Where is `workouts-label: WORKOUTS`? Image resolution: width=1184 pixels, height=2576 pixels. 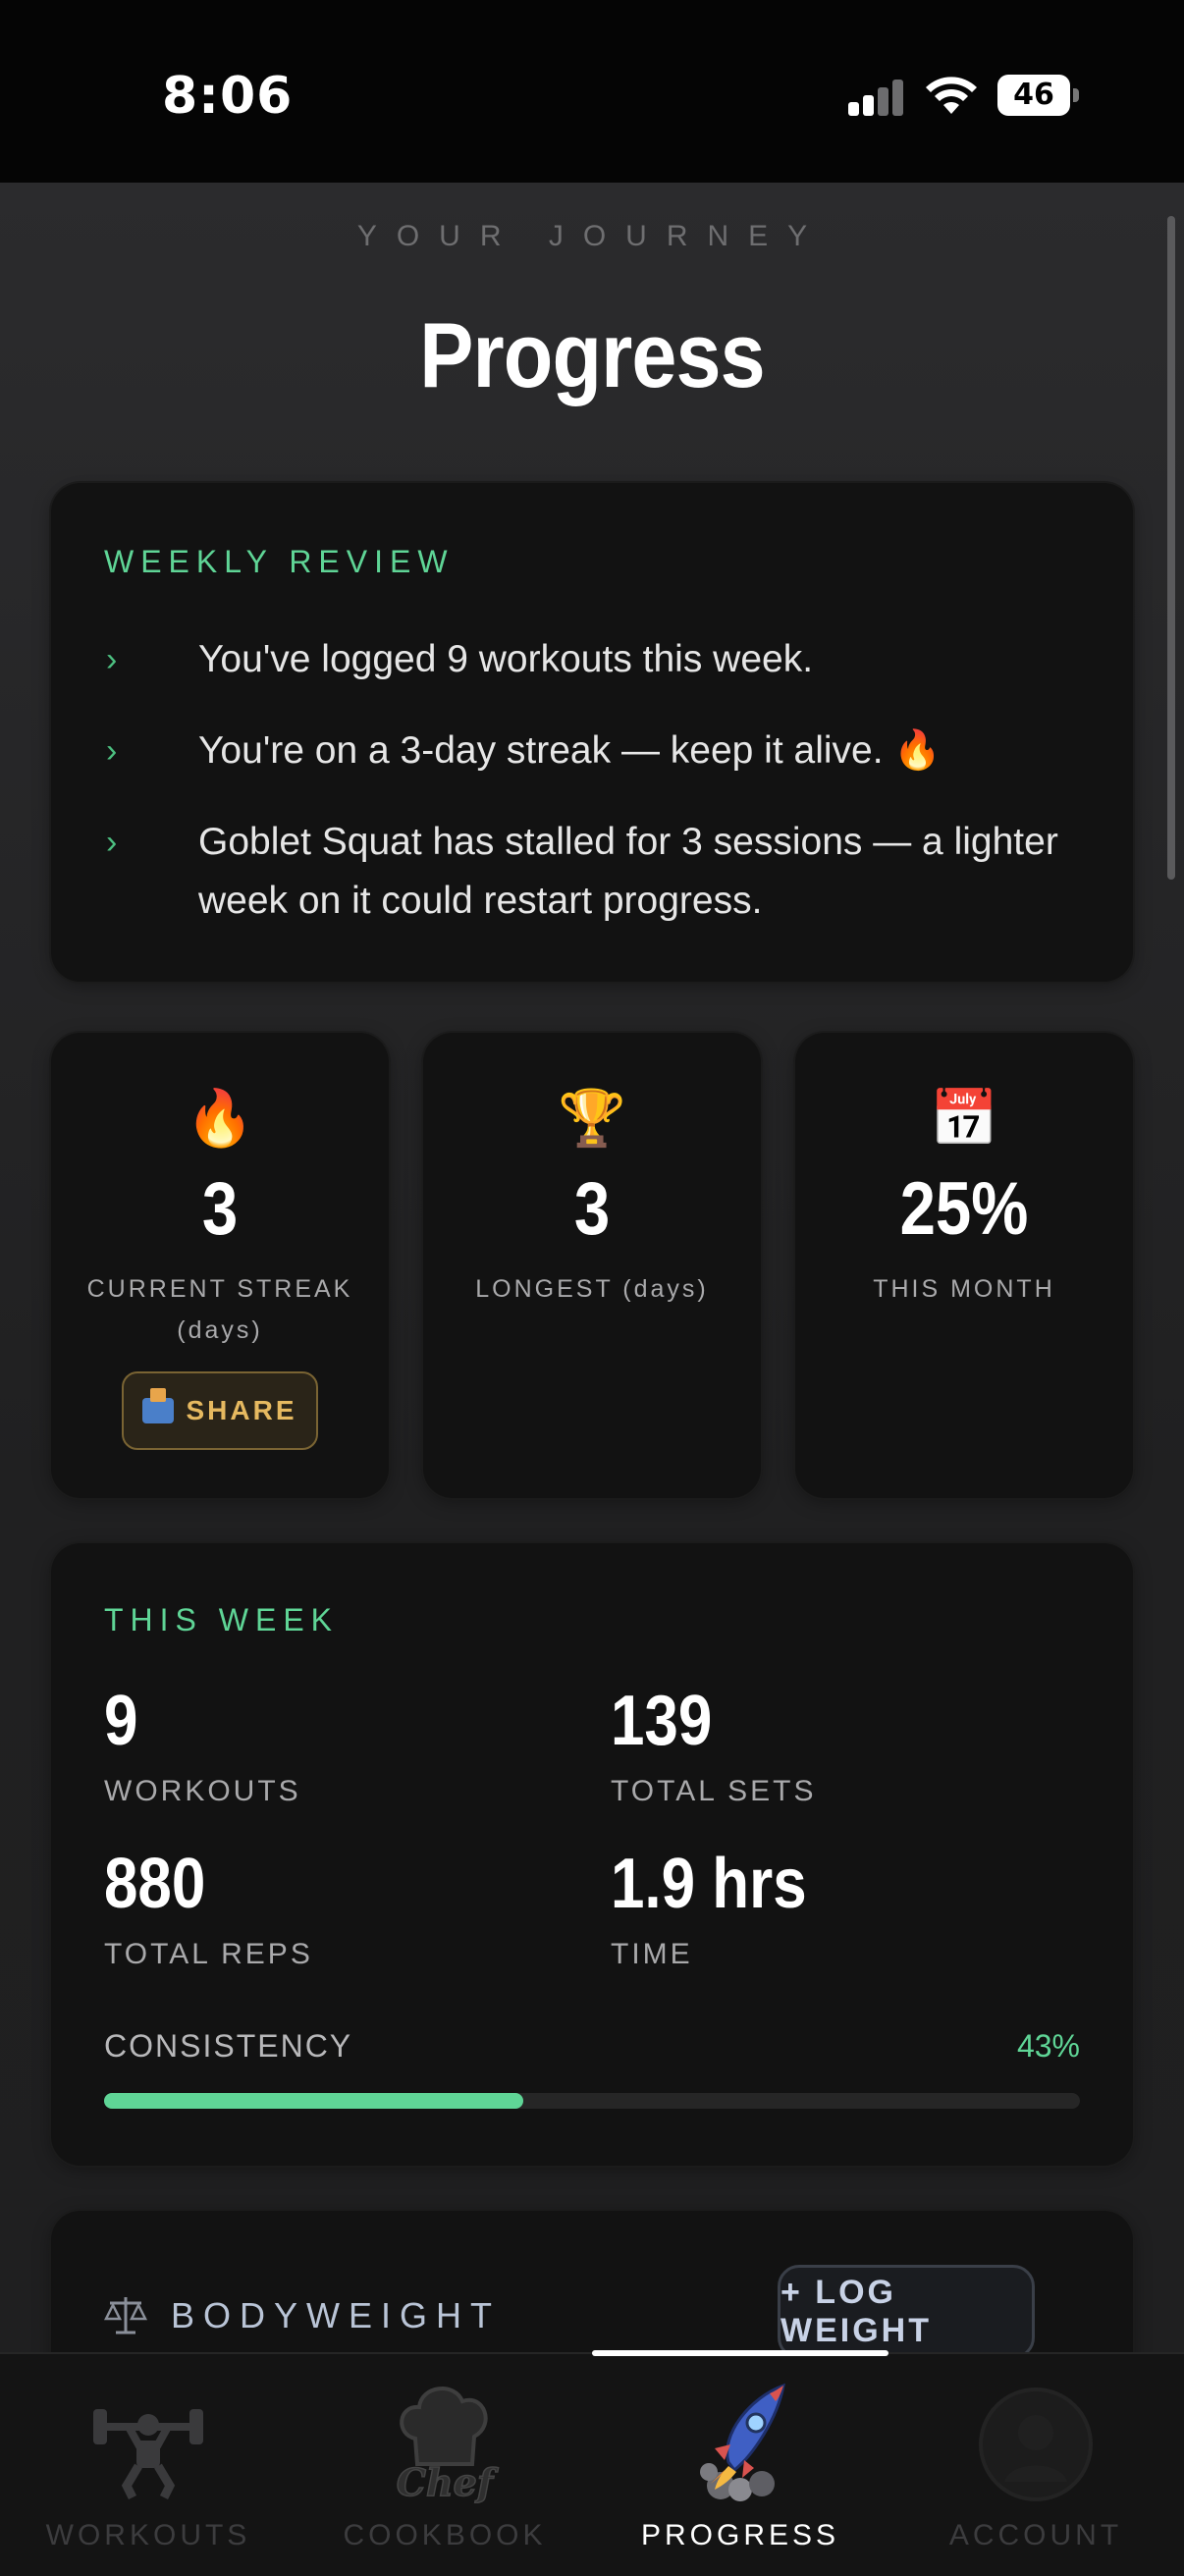 workouts-label: WORKOUTS is located at coordinates (202, 1791).